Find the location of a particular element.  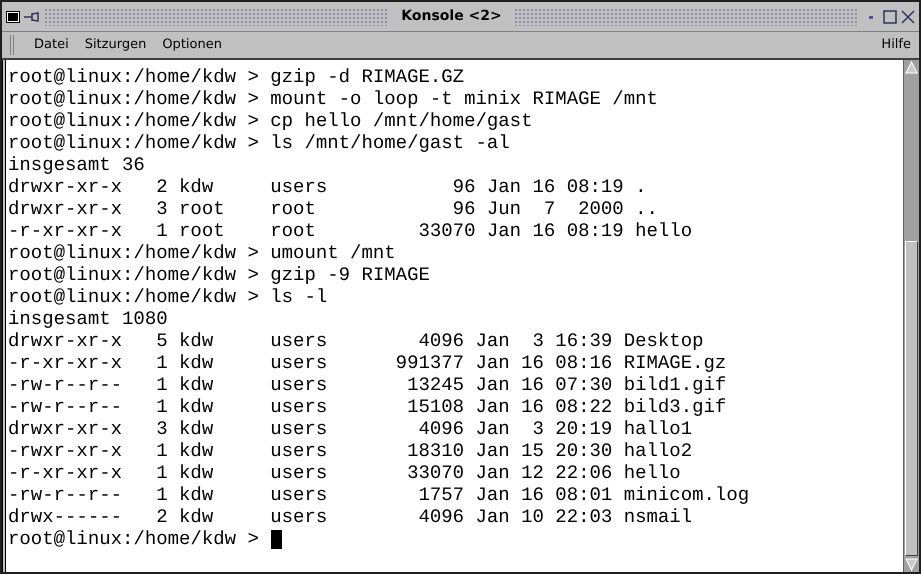

terminal-line: -rw-r--r-- 1 kdw users 13245 Jan 16 07:30 bild1.gif is located at coordinates (367, 385).